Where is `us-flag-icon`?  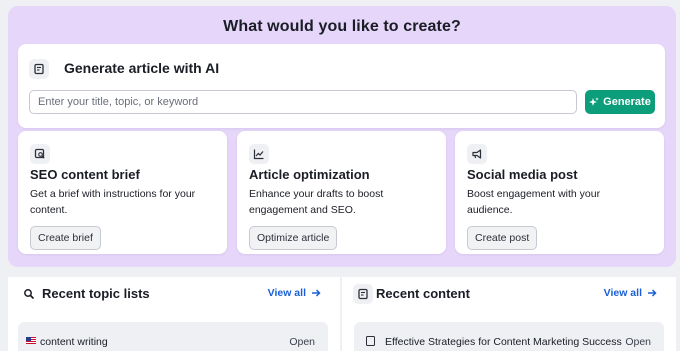
us-flag-icon is located at coordinates (31, 340).